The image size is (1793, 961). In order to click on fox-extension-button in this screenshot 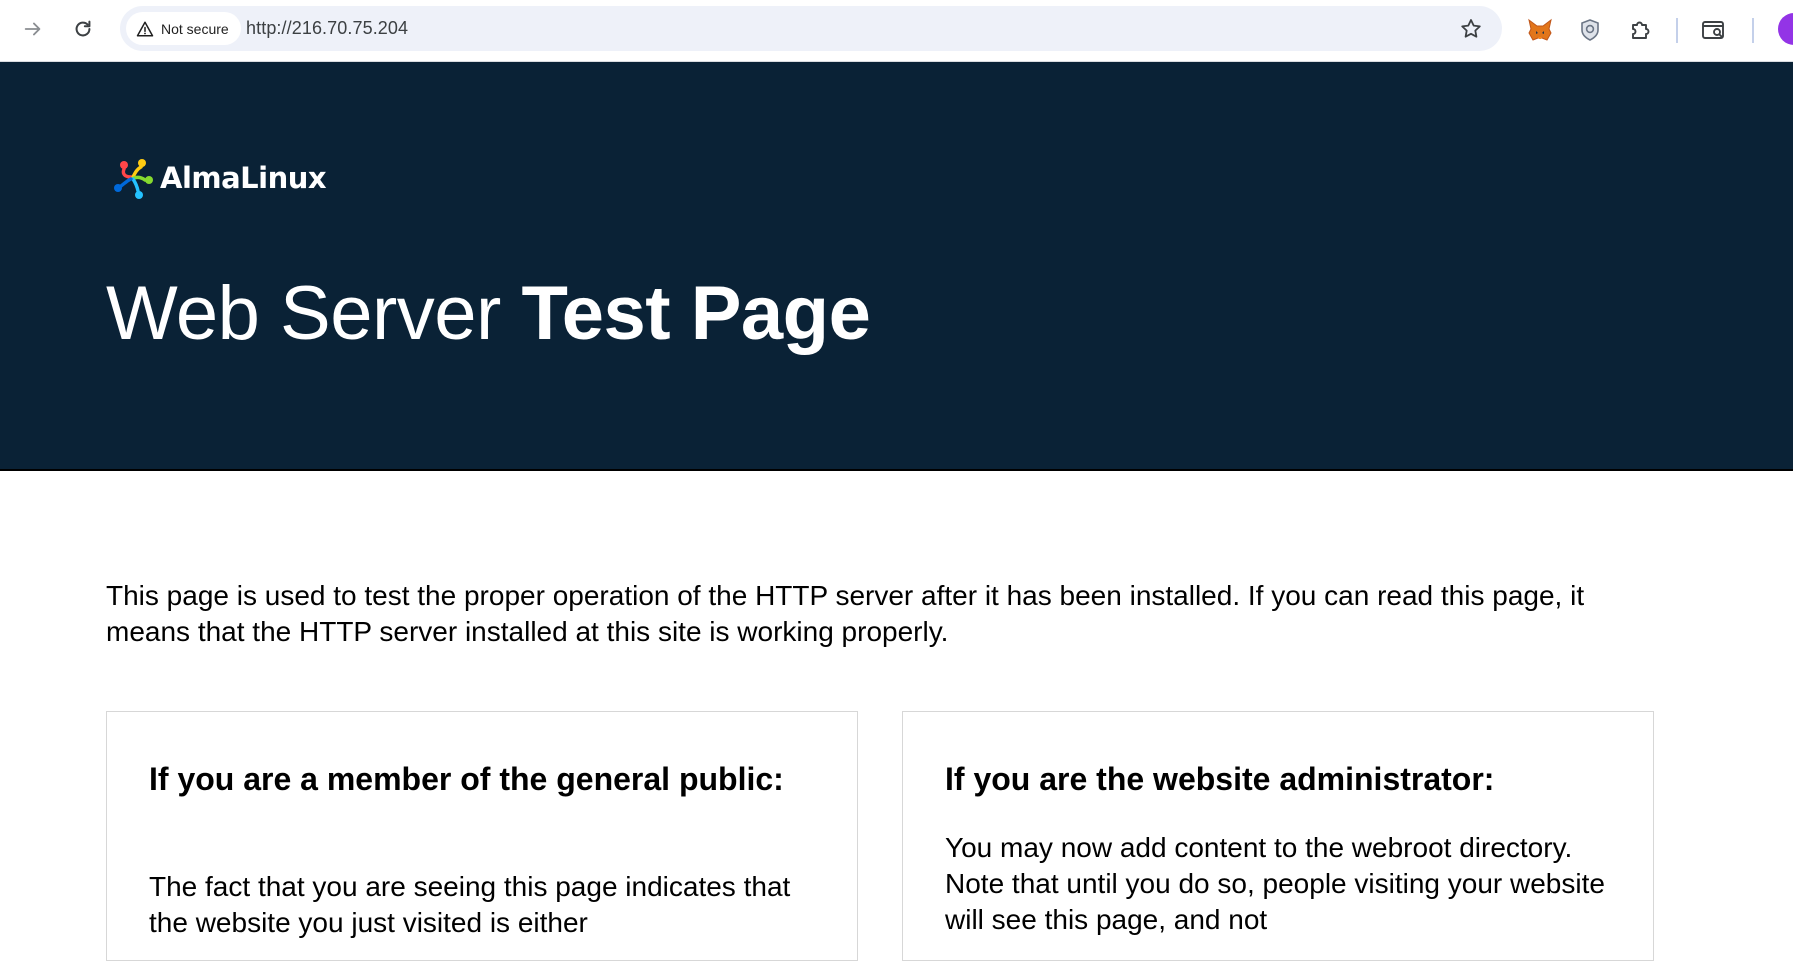, I will do `click(1540, 30)`.